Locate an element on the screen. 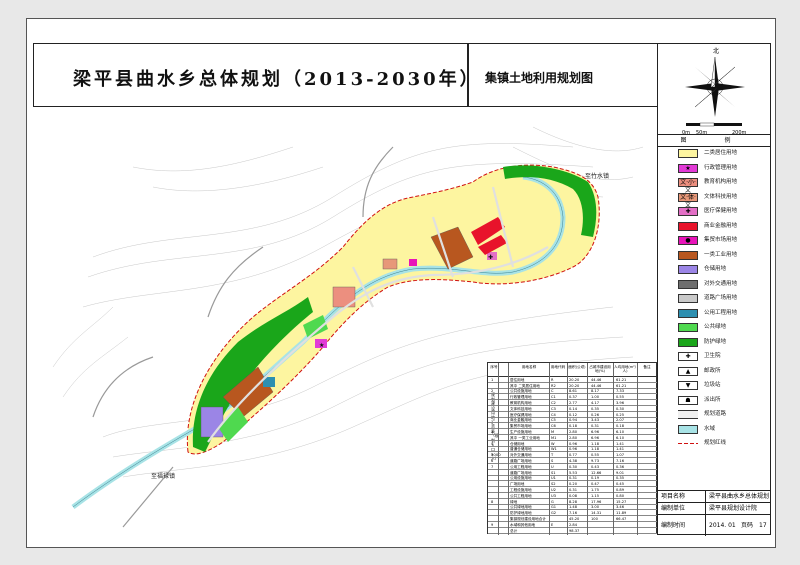  table-cell: E is located at coordinates (552, 524).